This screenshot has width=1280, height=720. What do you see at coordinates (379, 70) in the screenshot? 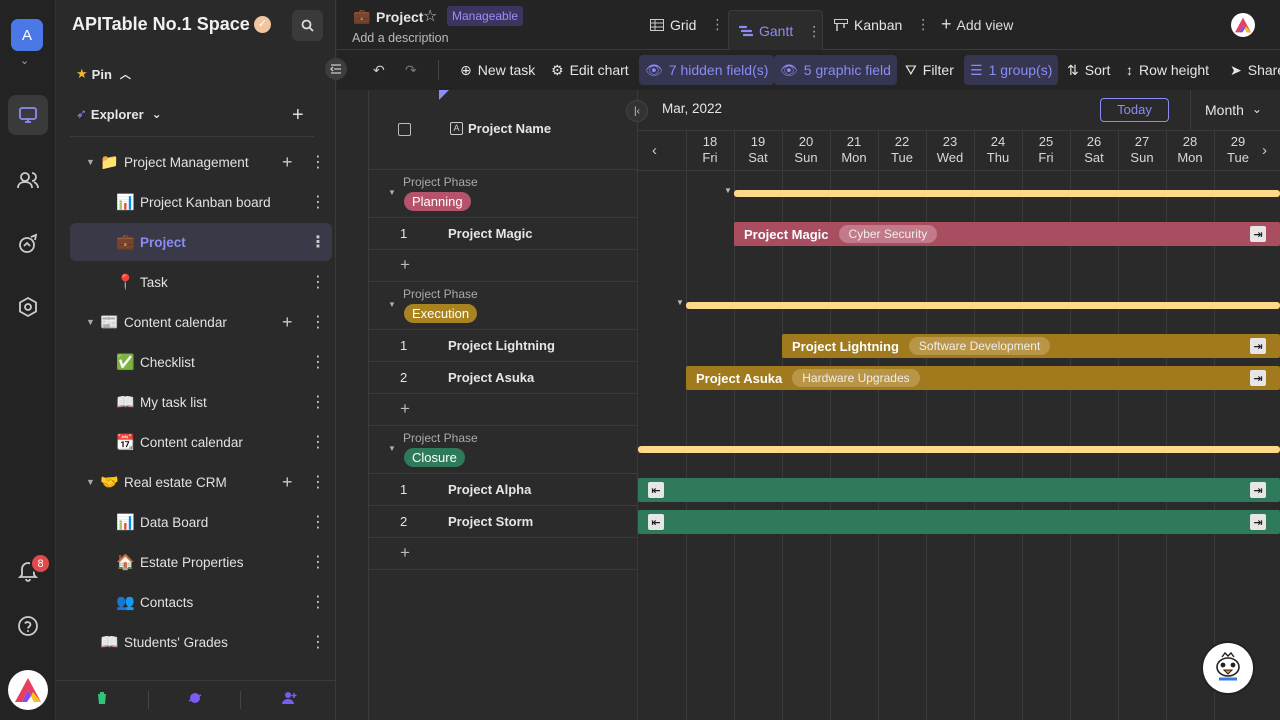
I see `undo-icon: ↶` at bounding box center [379, 70].